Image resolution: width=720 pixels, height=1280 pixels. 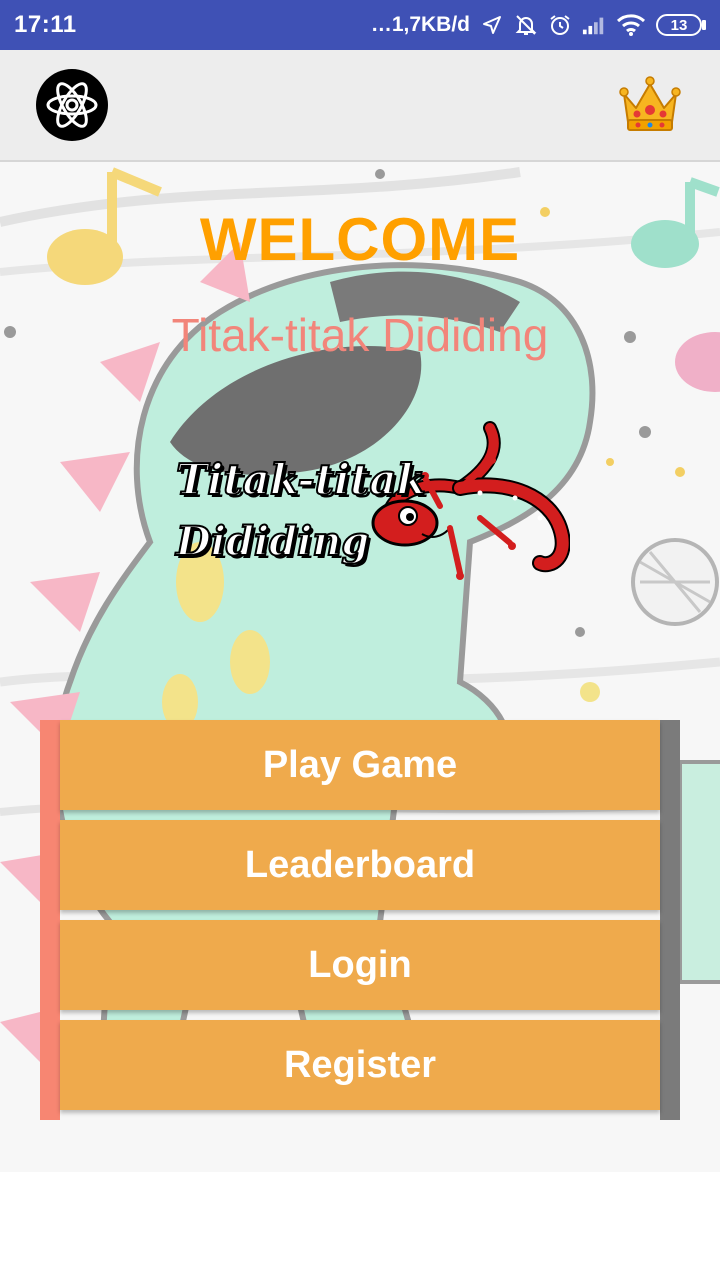 What do you see at coordinates (360, 335) in the screenshot?
I see `welcome-subtitle: Titak-titak Dididing` at bounding box center [360, 335].